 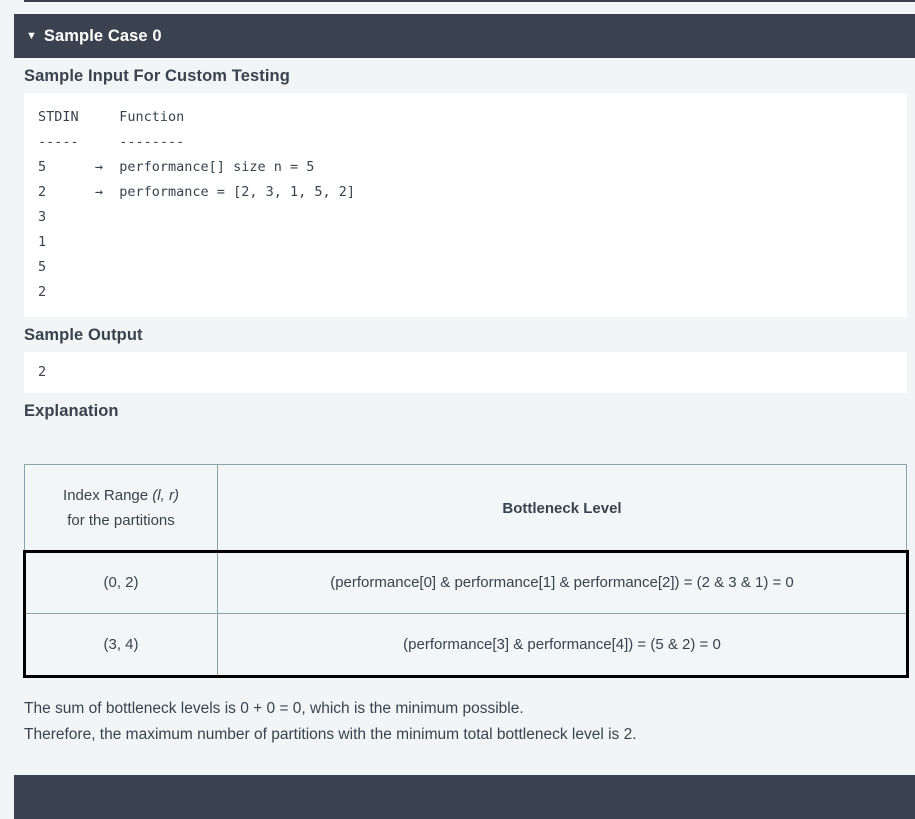 What do you see at coordinates (121, 582) in the screenshot?
I see `cell-index-range: (0, 2)` at bounding box center [121, 582].